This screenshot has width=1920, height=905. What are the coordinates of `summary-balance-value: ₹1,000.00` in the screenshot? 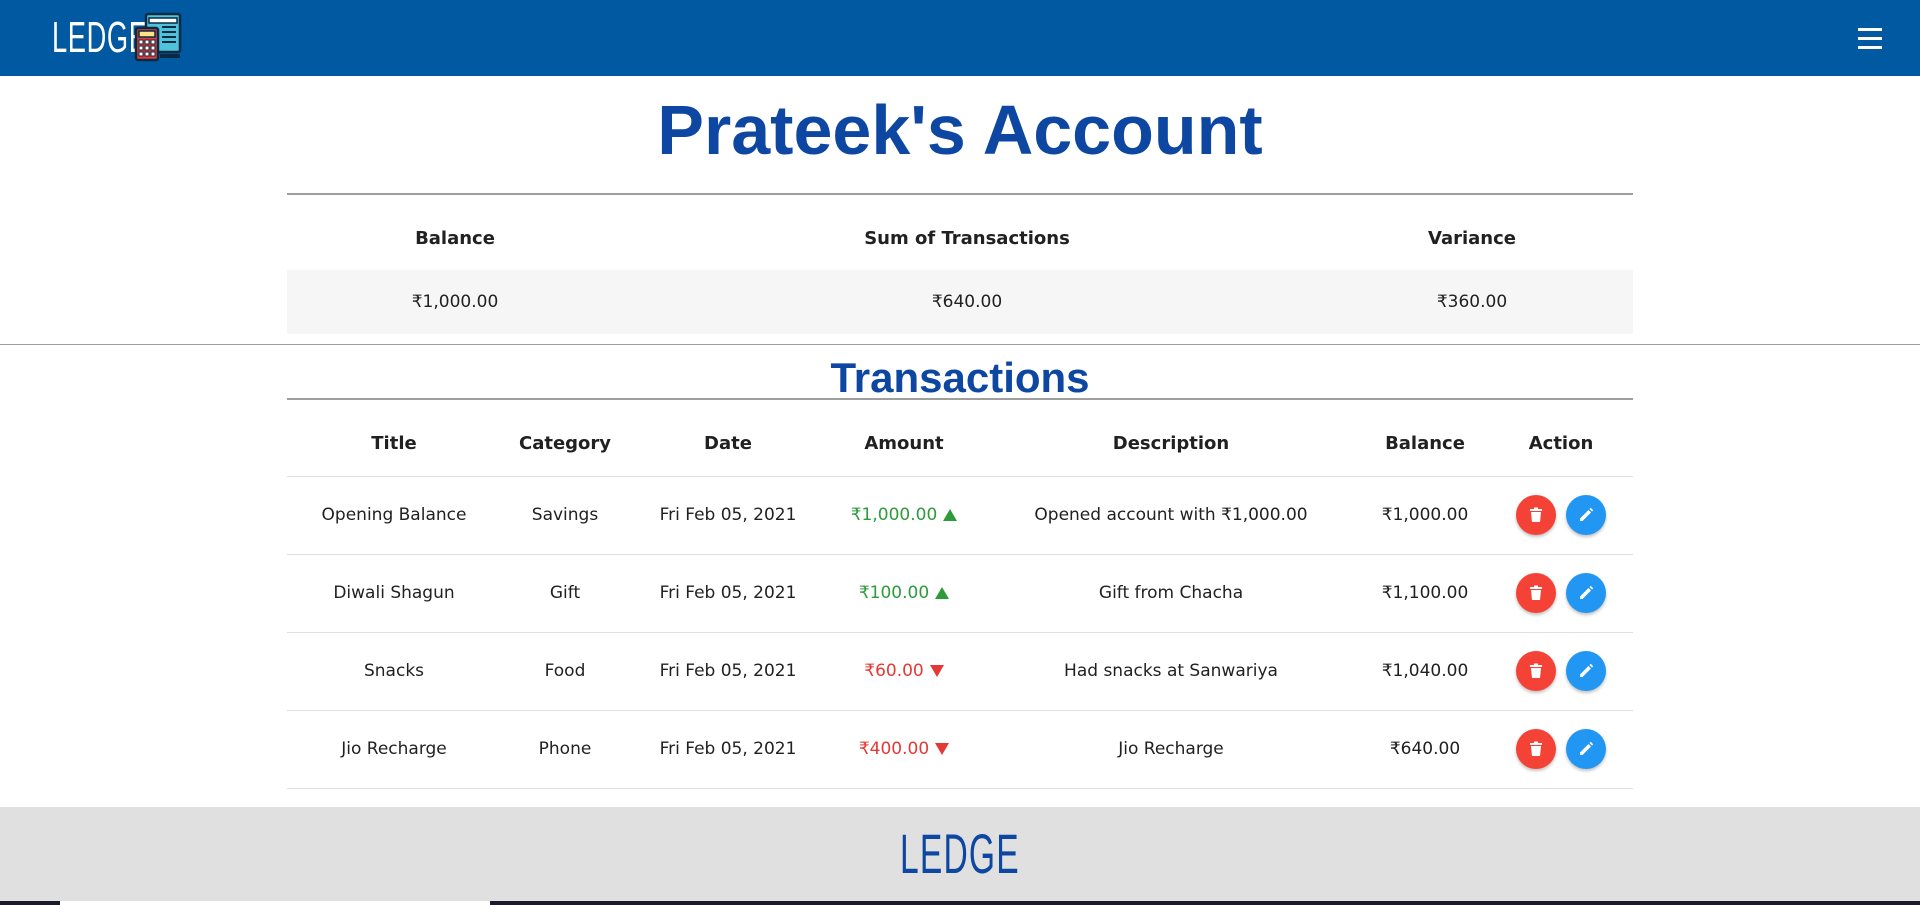 It's located at (455, 302).